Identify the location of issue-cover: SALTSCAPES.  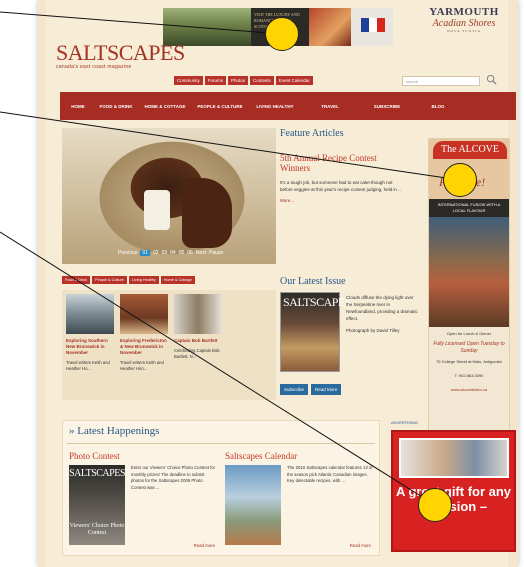
(315, 332).